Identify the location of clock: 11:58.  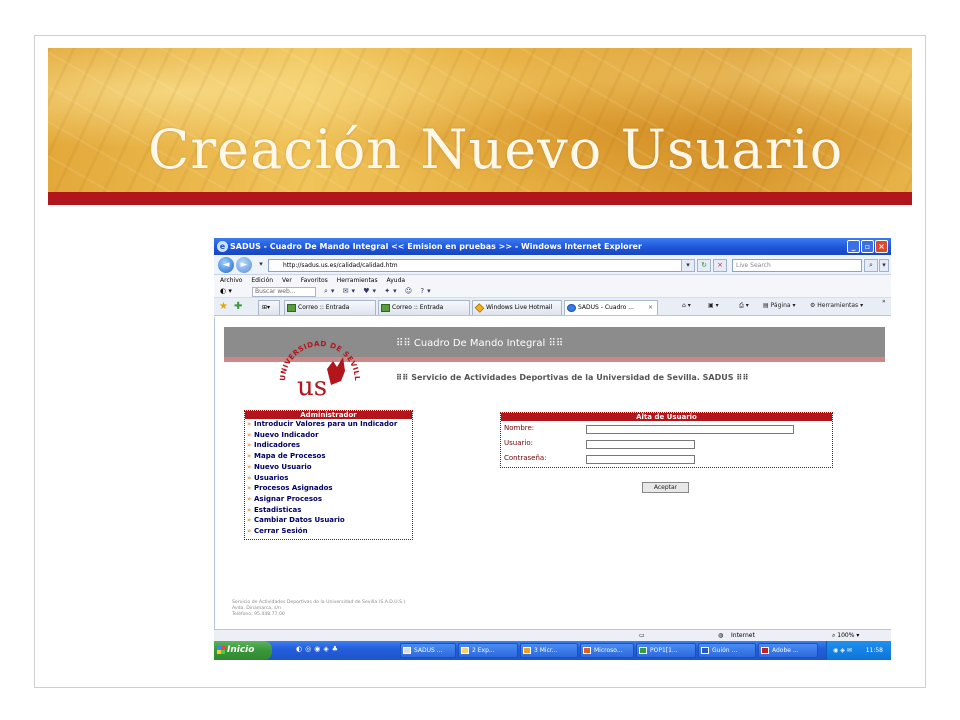
(874, 650).